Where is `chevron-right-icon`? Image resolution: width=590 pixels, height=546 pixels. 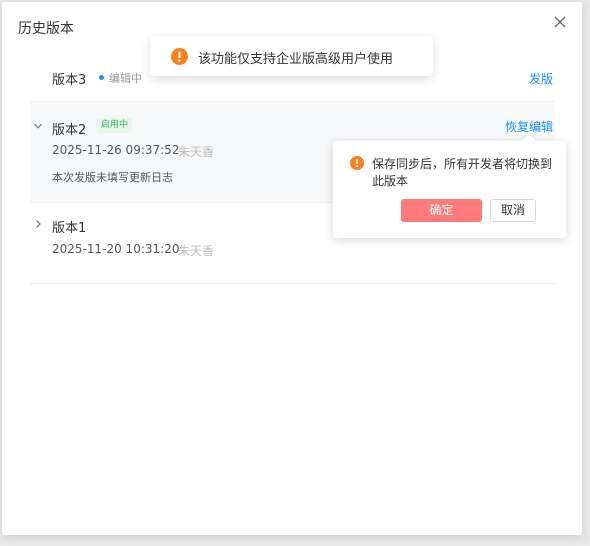 chevron-right-icon is located at coordinates (38, 224).